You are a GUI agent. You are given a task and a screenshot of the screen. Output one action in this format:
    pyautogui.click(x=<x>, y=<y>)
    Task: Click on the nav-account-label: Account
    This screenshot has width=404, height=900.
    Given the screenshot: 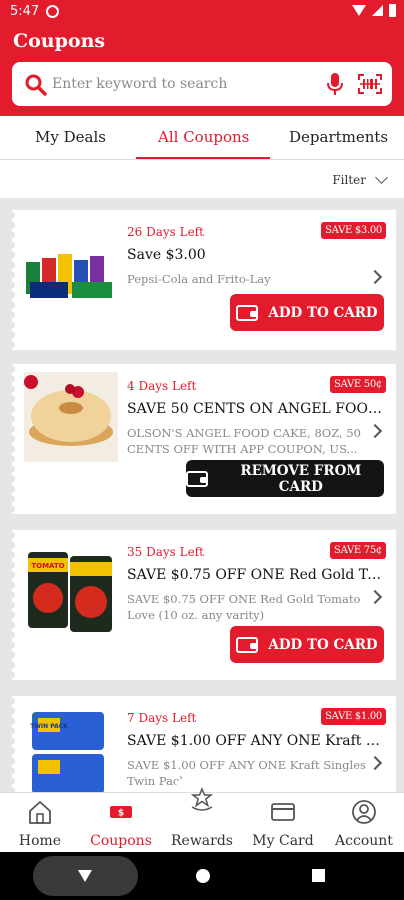 What is the action you would take?
    pyautogui.click(x=364, y=841)
    